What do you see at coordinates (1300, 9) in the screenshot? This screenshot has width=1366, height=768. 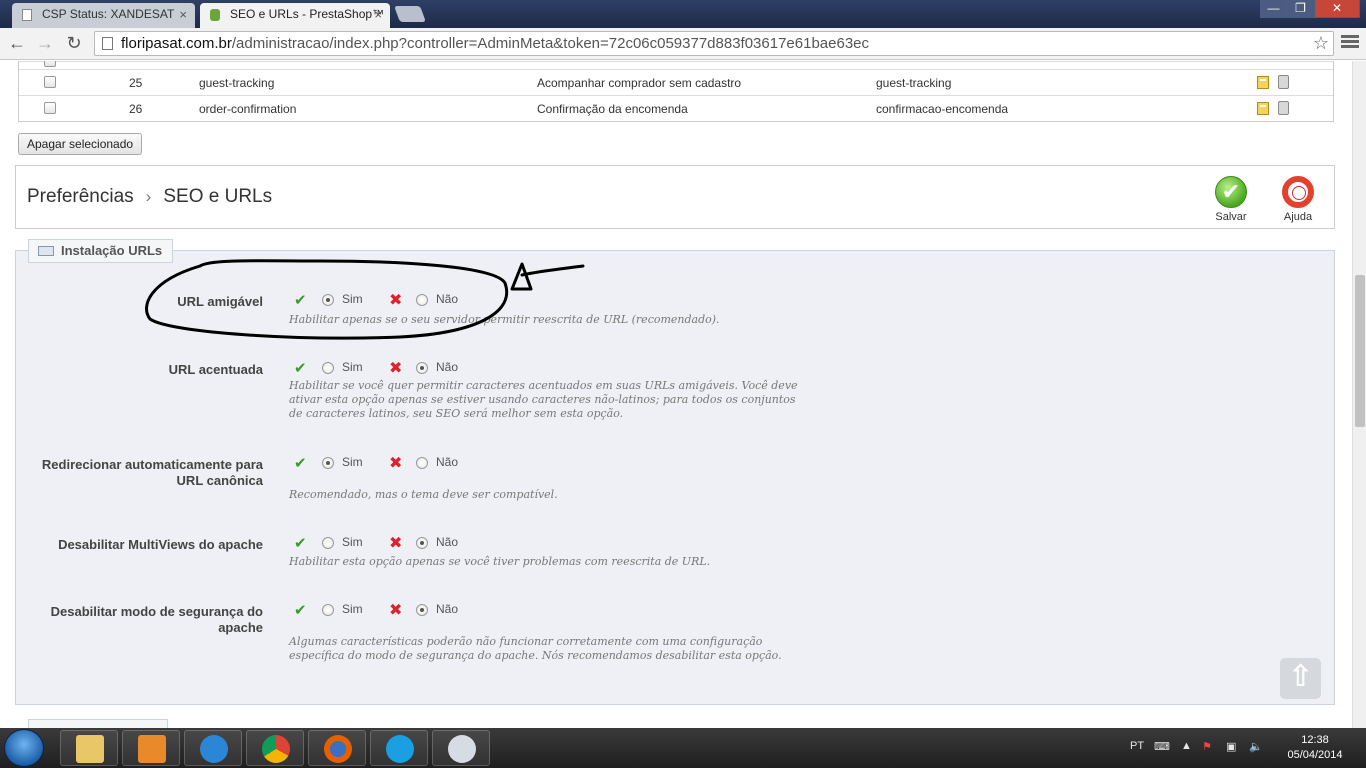 I see `maximize-button: ❐` at bounding box center [1300, 9].